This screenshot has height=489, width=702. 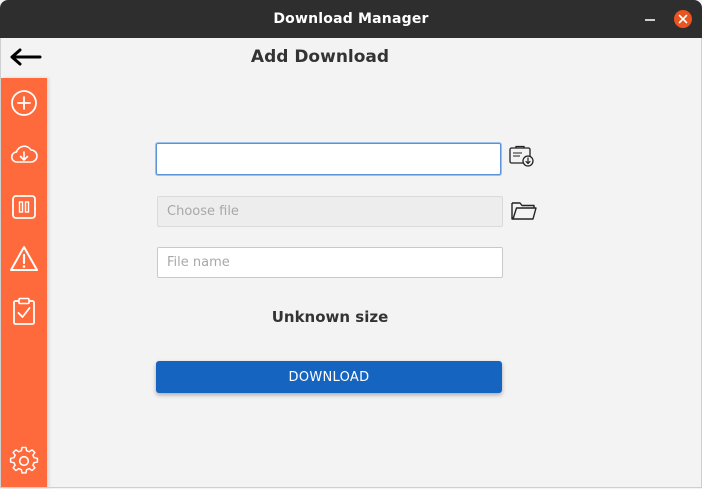 I want to click on sidebar-item-downloading, so click(x=24, y=155).